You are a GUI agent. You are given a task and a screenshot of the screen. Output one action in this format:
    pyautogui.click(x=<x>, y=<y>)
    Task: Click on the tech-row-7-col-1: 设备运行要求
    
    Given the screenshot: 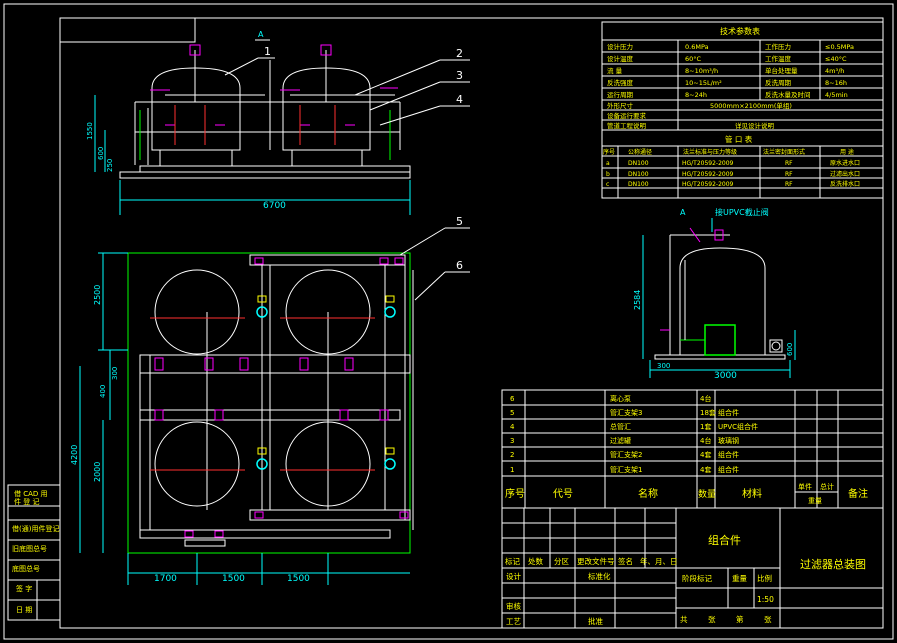 What is the action you would take?
    pyautogui.click(x=627, y=115)
    